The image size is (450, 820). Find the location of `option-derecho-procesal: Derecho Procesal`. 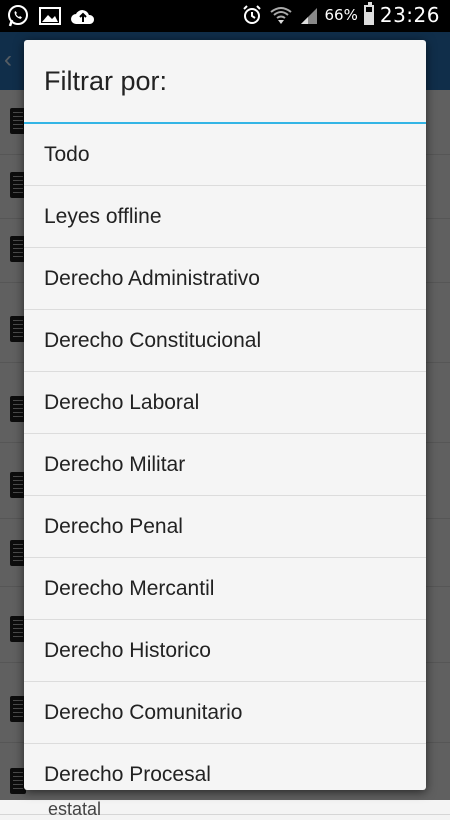

option-derecho-procesal: Derecho Procesal is located at coordinates (225, 767).